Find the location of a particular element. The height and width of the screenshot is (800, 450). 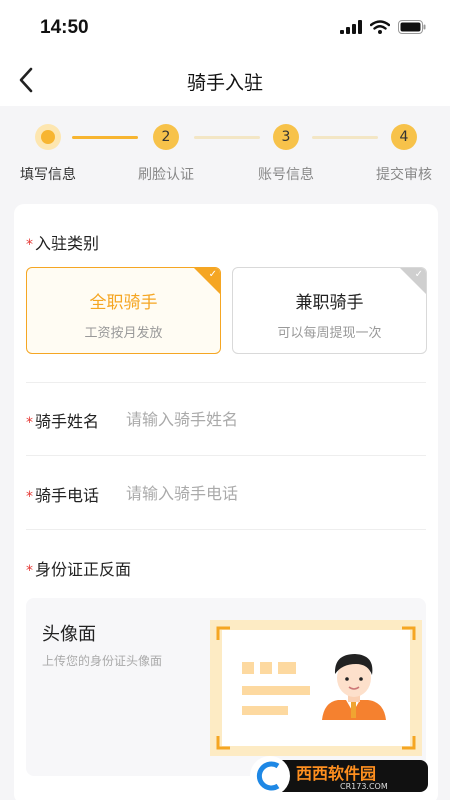

status-bar: 14:50 is located at coordinates (225, 28).